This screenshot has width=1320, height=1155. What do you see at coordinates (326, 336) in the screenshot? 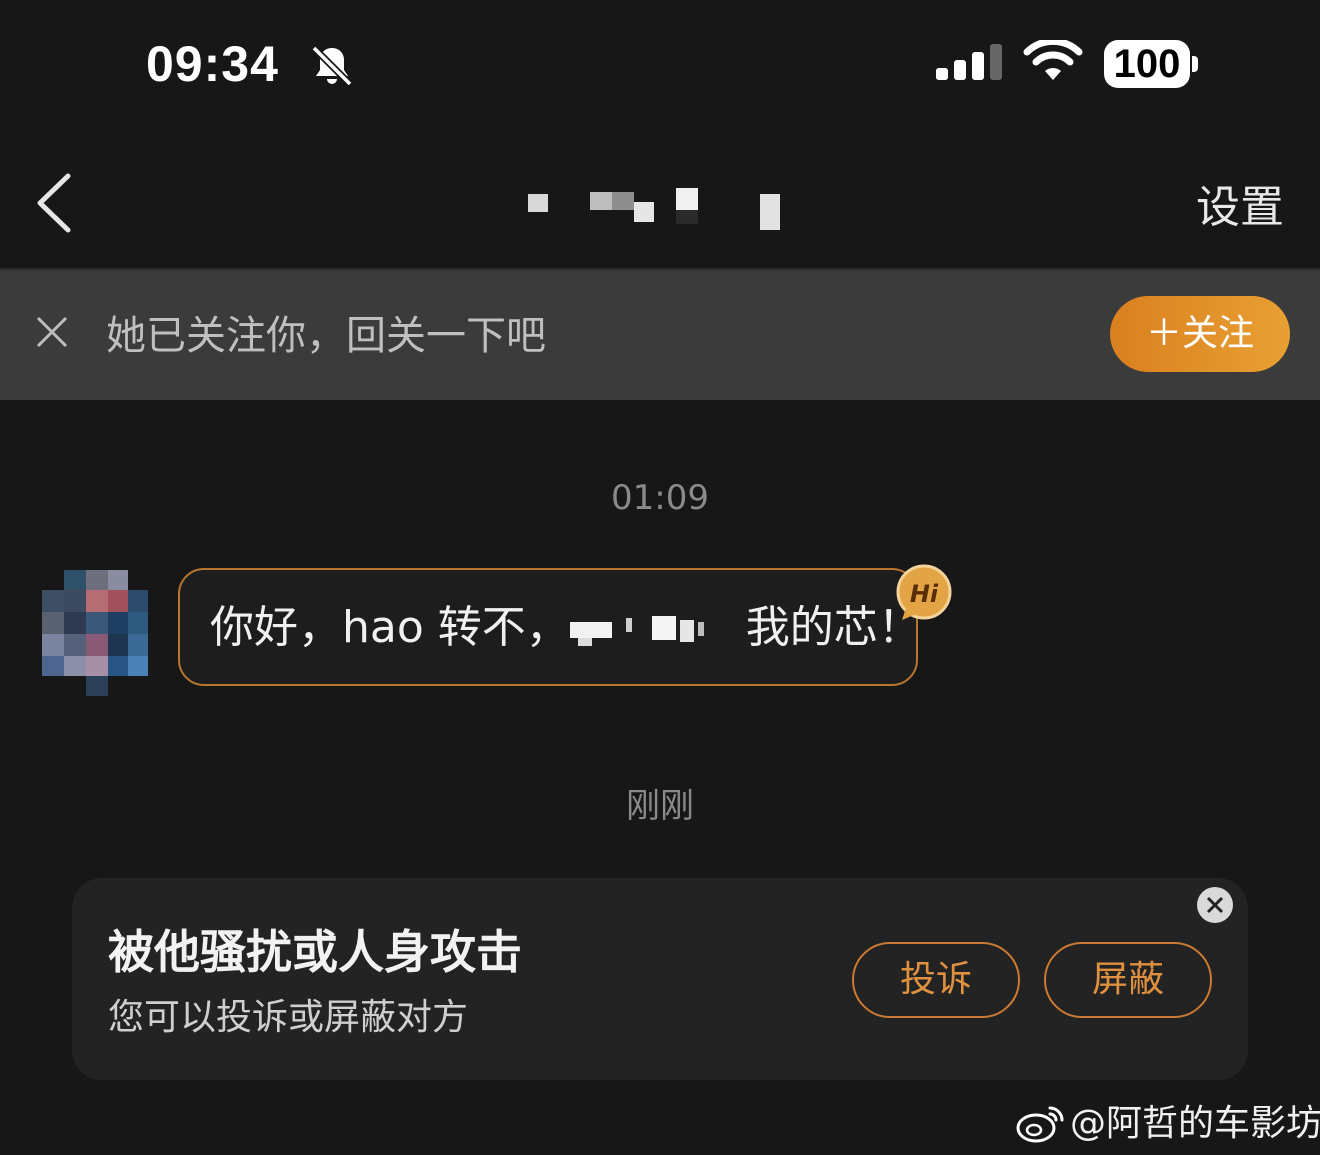
I see `follow-back-text: 她已关注你，回关一下吧` at bounding box center [326, 336].